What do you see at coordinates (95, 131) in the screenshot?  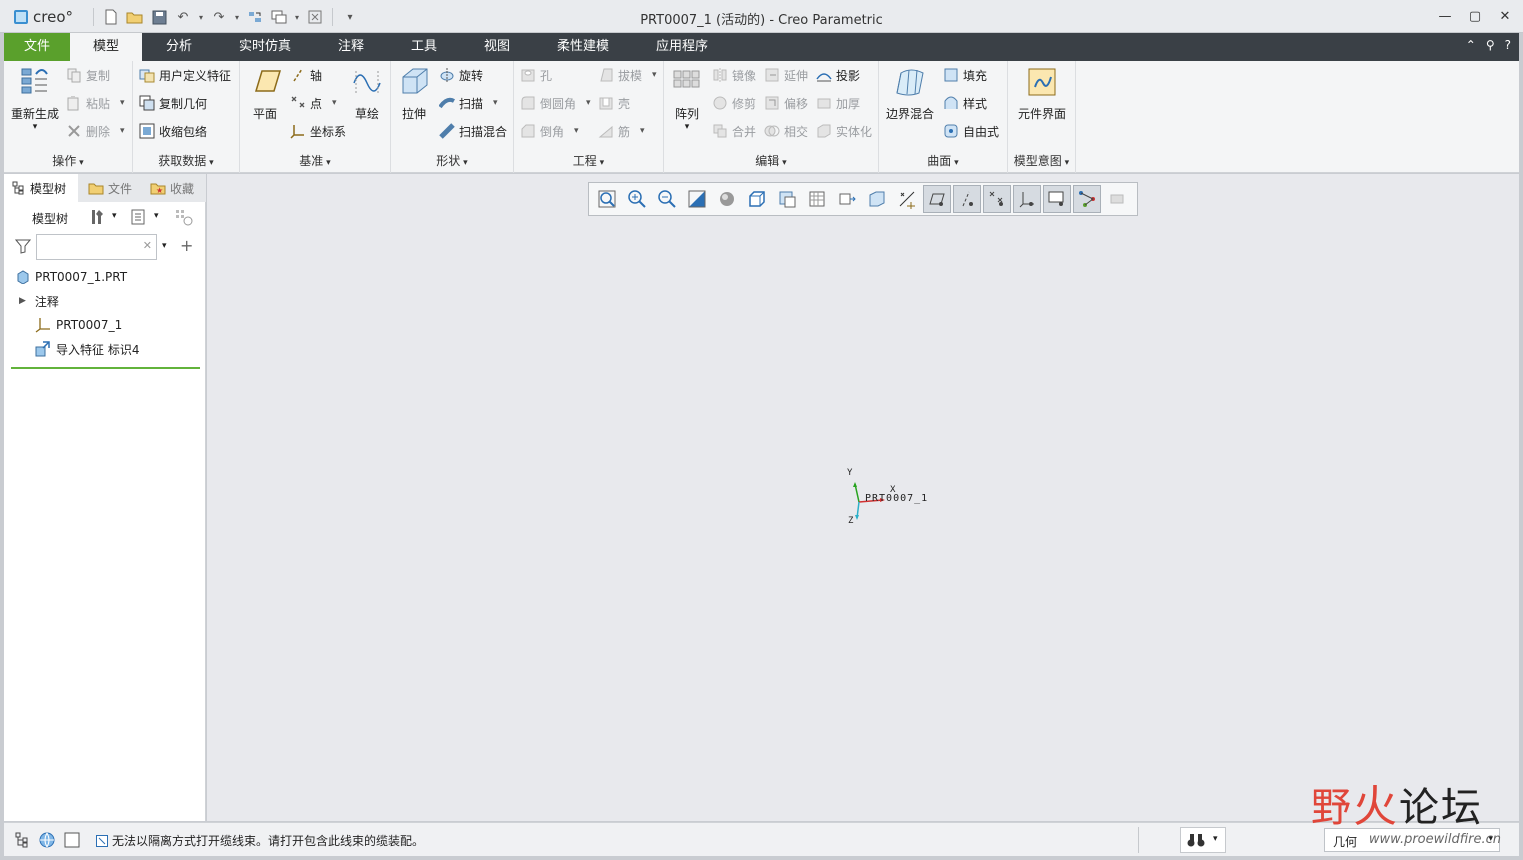 I see `delete-button: 删除` at bounding box center [95, 131].